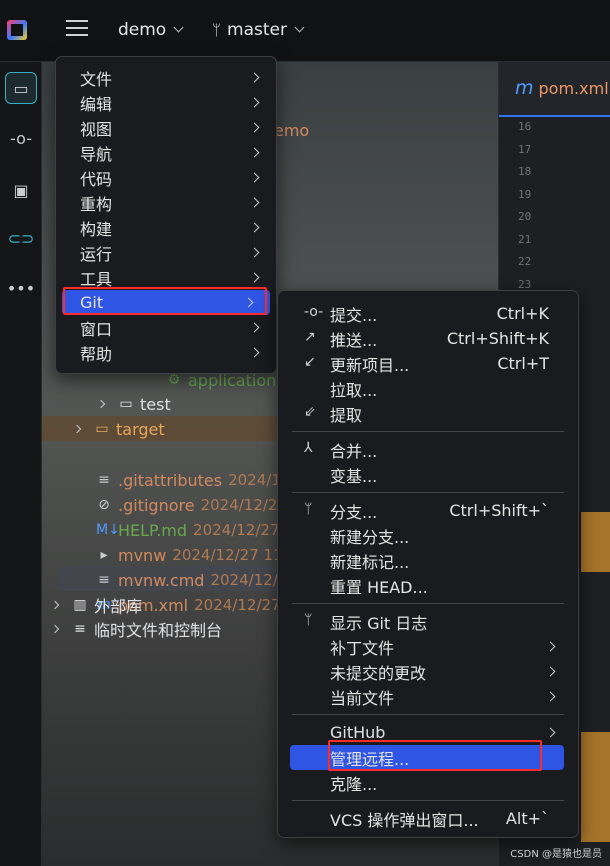 The image size is (610, 866). I want to click on tree-item-target: ▭ target, so click(118, 429).